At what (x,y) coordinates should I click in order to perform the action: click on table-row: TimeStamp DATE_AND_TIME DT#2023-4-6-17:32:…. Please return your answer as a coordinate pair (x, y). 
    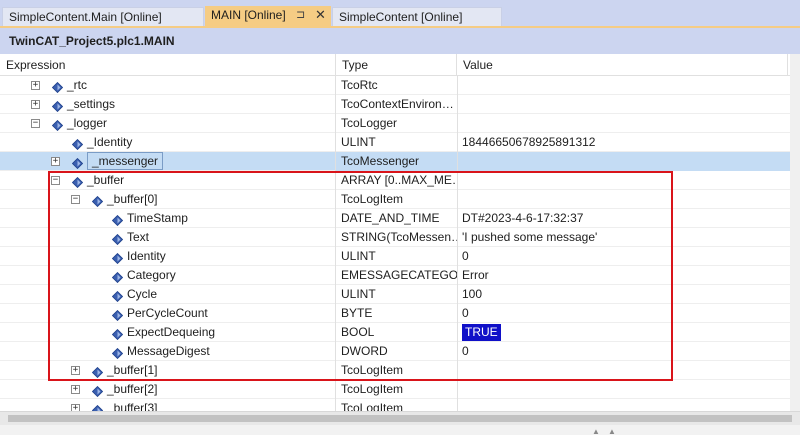
    Looking at the image, I should click on (395, 218).